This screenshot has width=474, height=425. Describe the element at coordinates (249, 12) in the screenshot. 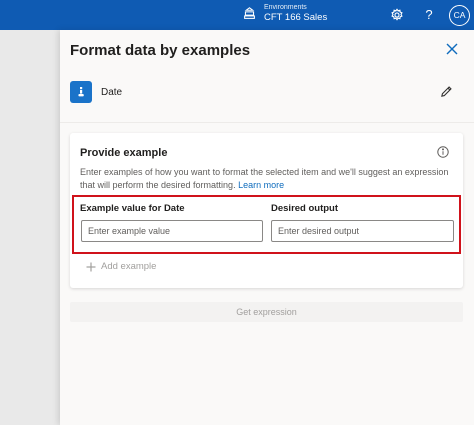

I see `environment-icon` at that location.